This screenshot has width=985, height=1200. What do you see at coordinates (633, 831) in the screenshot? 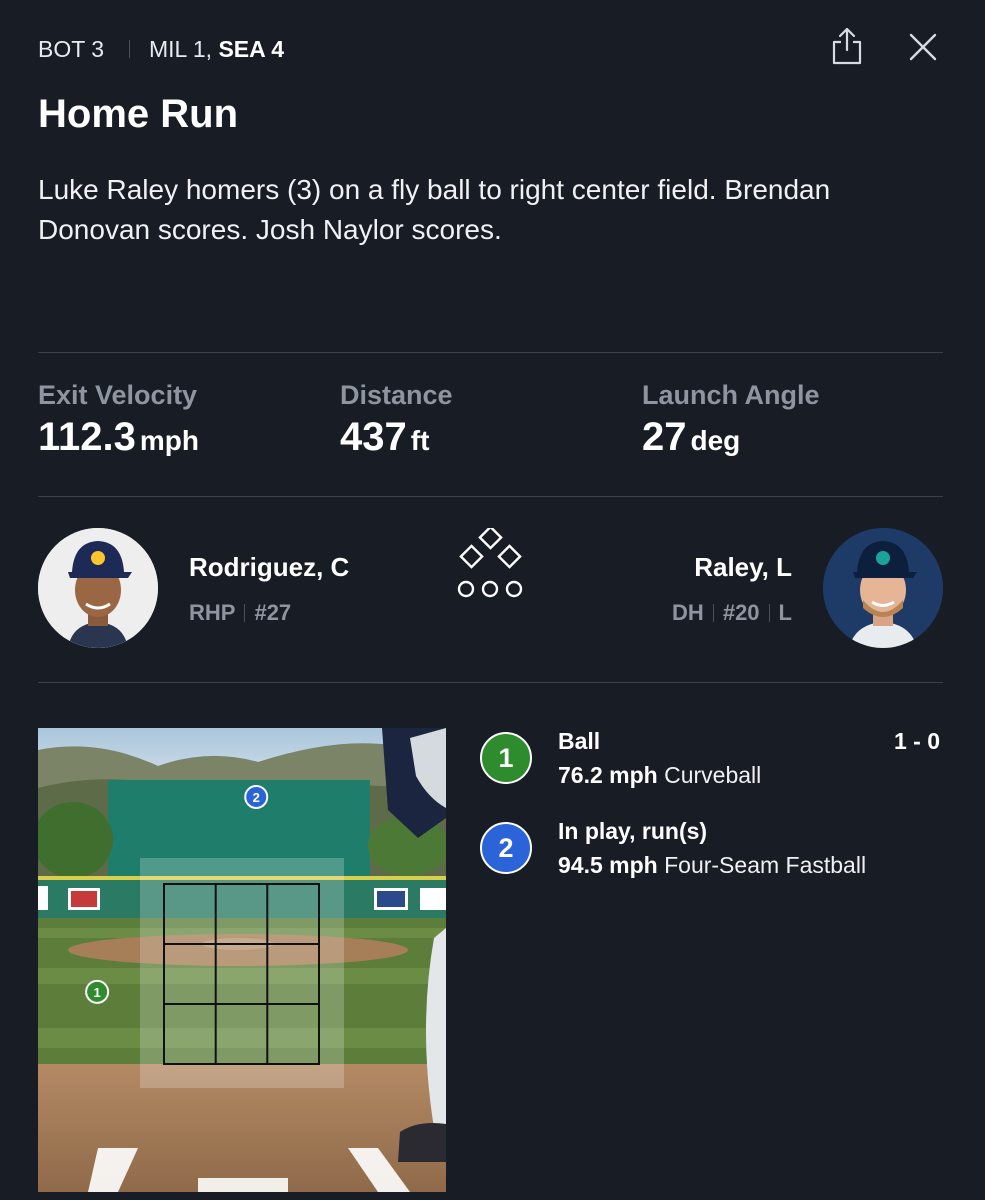
I see `pitch-result: In play, run(s)` at bounding box center [633, 831].